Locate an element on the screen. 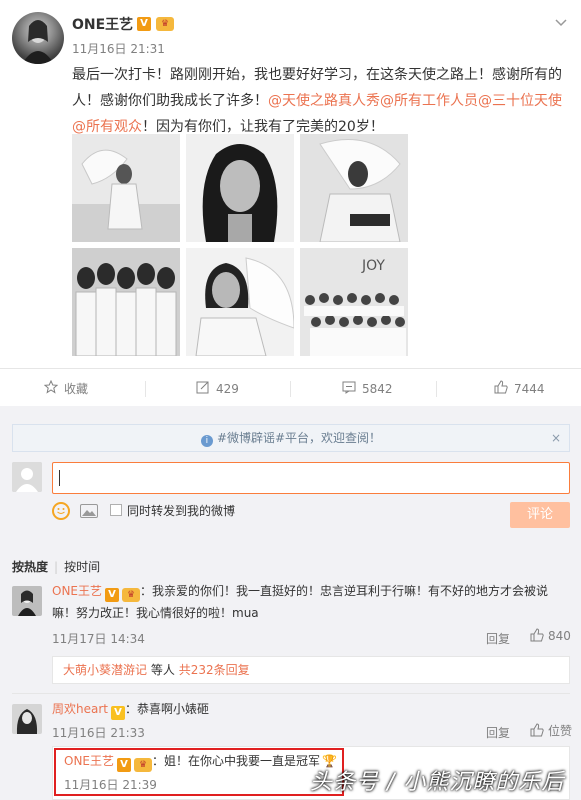  reply-user-link: 大萌小葵潜游记 is located at coordinates (105, 670).